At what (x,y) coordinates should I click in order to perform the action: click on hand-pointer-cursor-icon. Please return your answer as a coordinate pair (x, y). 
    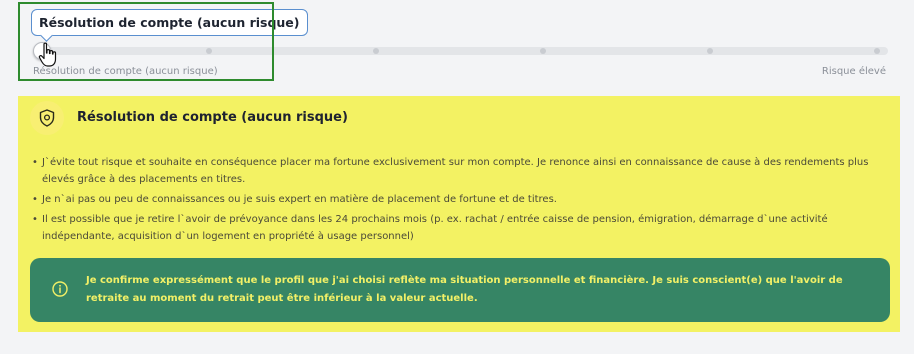
    Looking at the image, I should click on (47, 54).